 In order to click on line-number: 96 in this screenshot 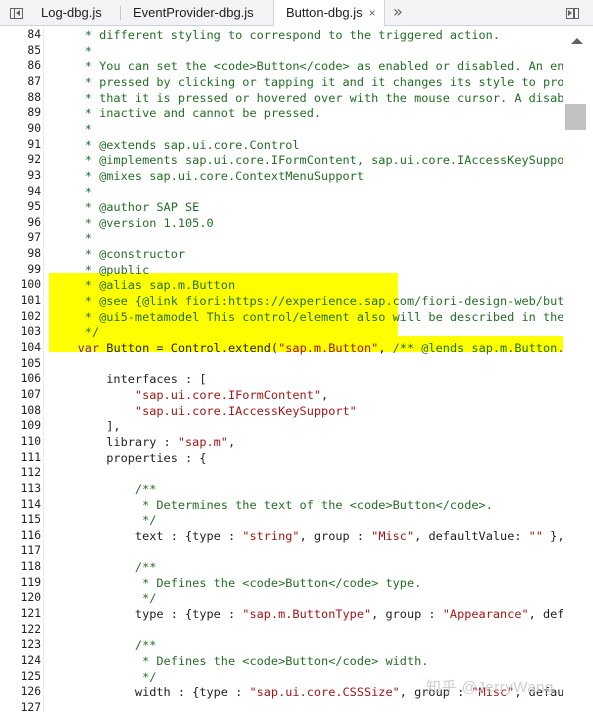, I will do `click(20, 223)`.